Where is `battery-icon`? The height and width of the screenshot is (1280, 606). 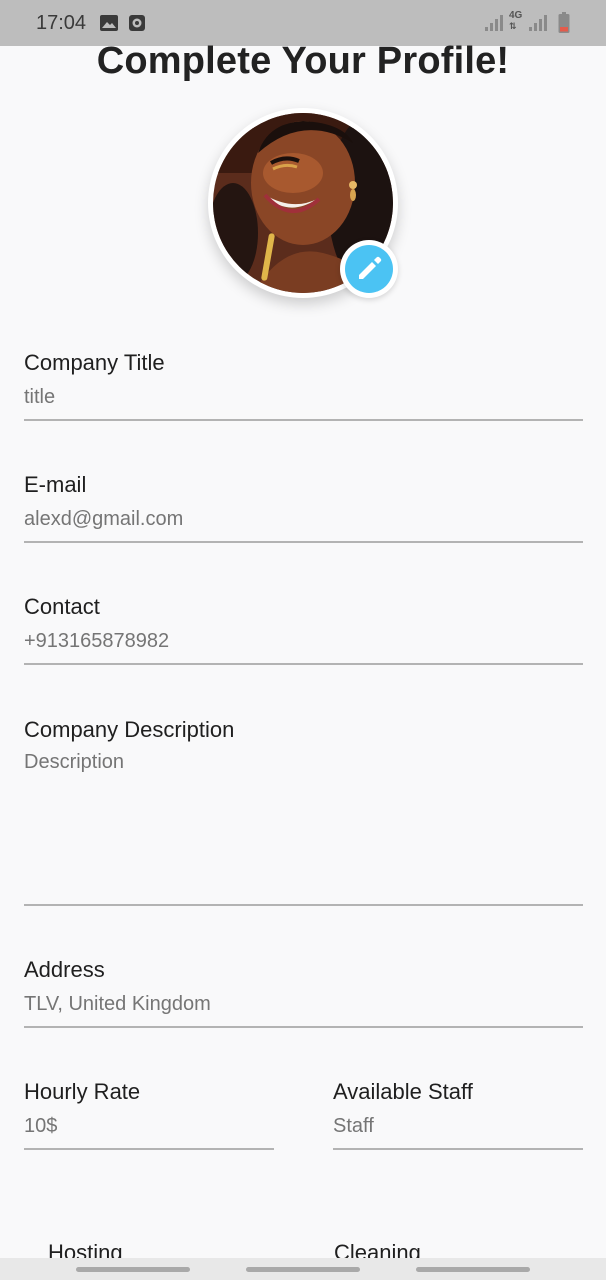
battery-icon is located at coordinates (564, 22).